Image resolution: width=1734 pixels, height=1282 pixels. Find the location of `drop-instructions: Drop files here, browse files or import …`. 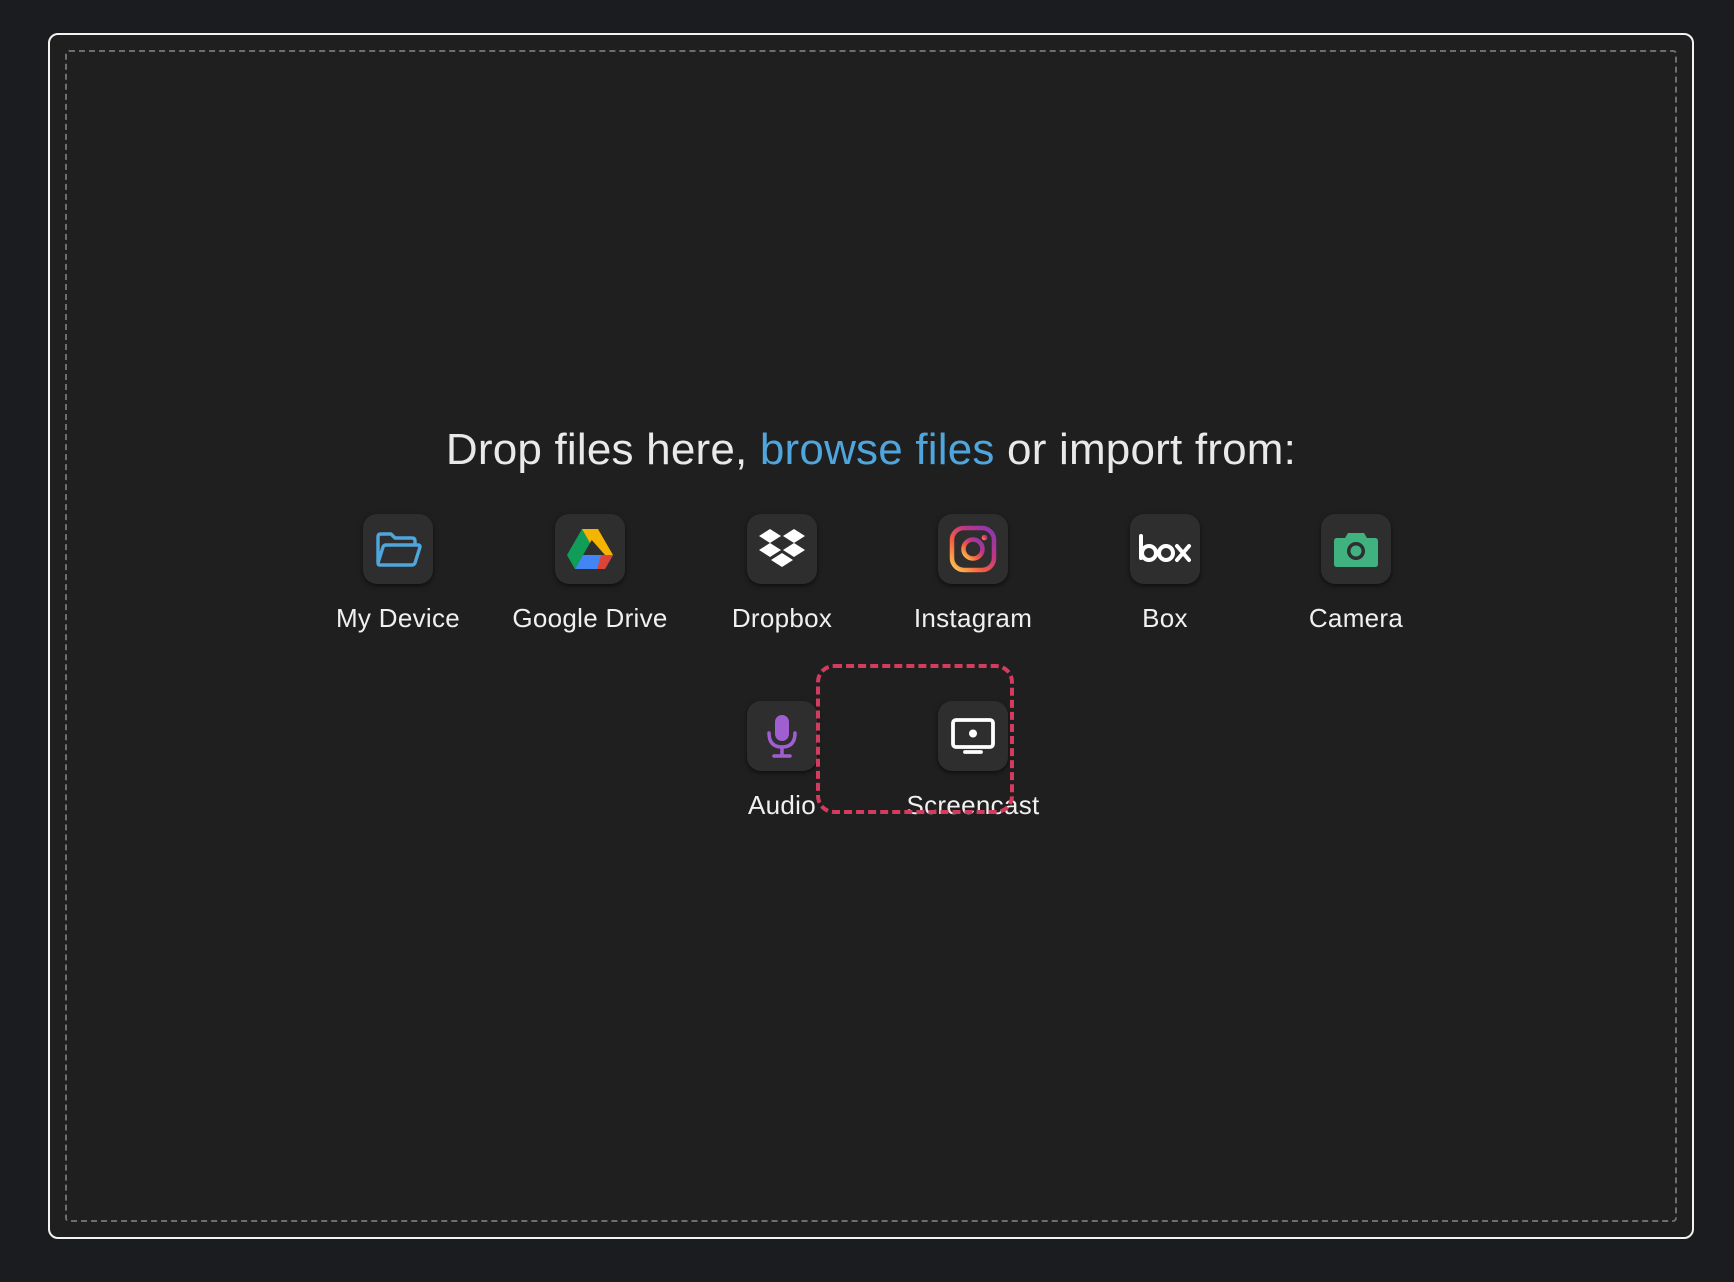

drop-instructions: Drop files here, browse files or import … is located at coordinates (871, 450).